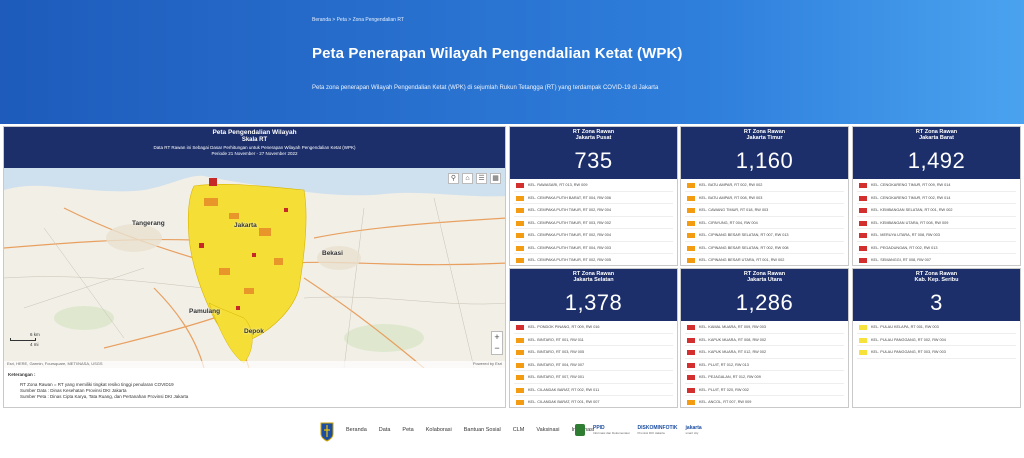 This screenshot has height=458, width=1024. I want to click on rt-list-item: KEL. KAMAL MUARA, RT 009, RW 003, so click(764, 327).